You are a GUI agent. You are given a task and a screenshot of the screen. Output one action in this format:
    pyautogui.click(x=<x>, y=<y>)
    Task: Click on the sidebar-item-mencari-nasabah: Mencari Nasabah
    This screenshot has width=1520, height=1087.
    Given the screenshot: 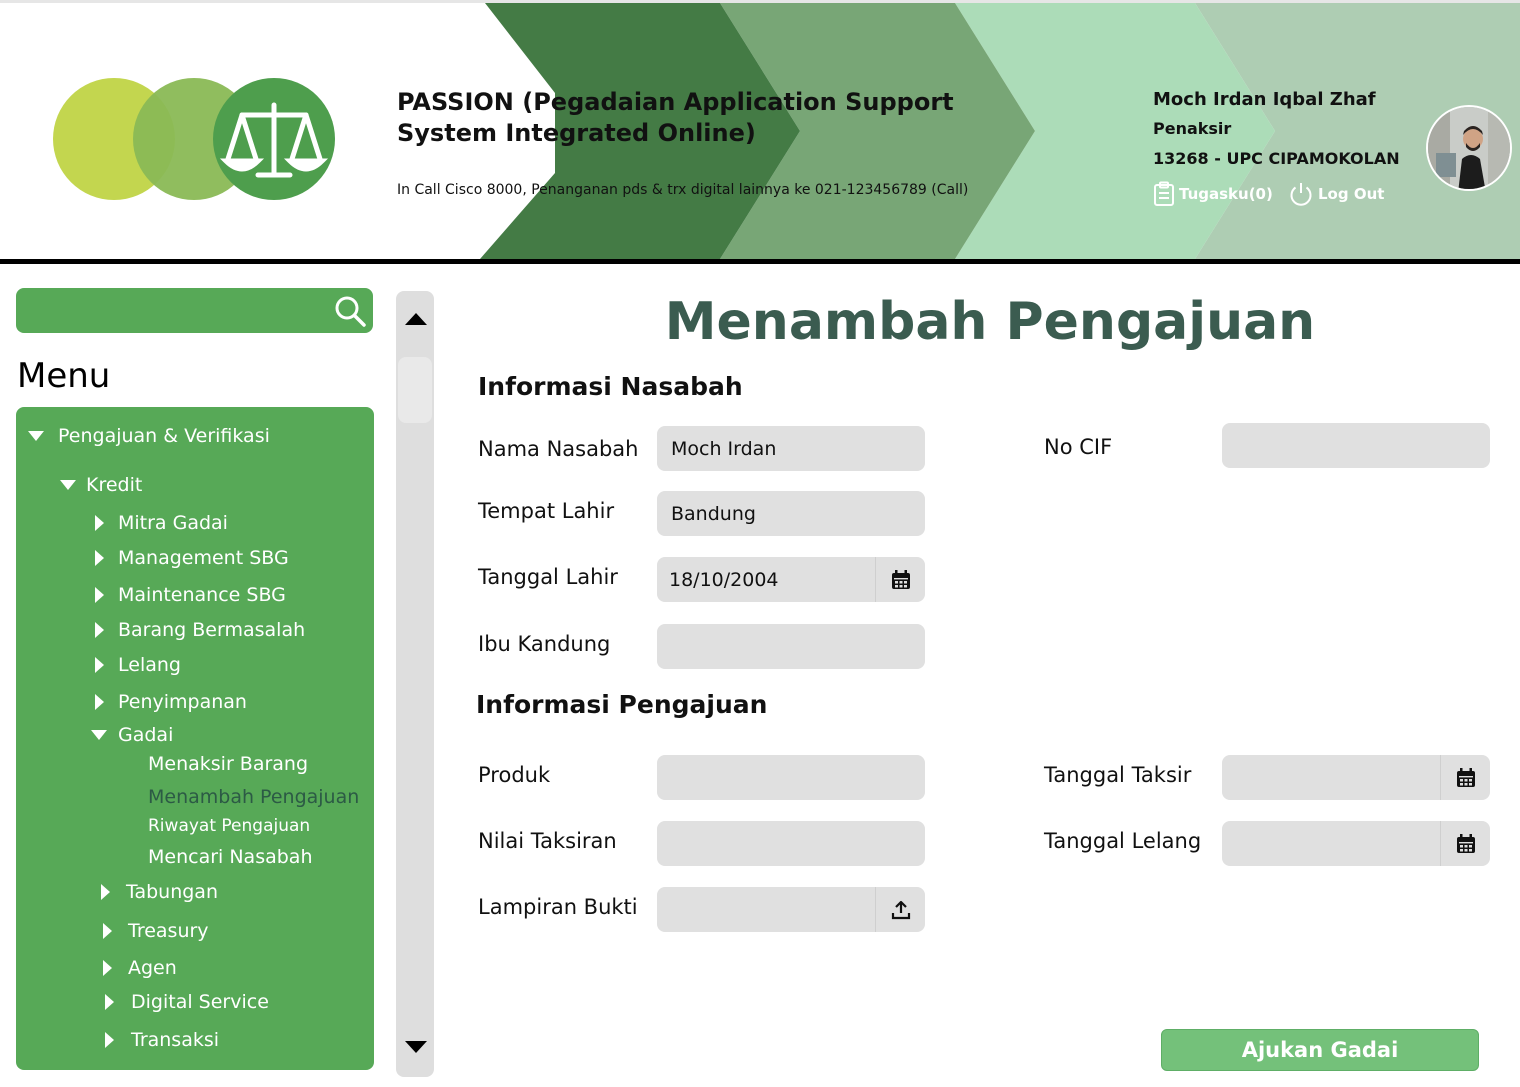 What is the action you would take?
    pyautogui.click(x=230, y=857)
    